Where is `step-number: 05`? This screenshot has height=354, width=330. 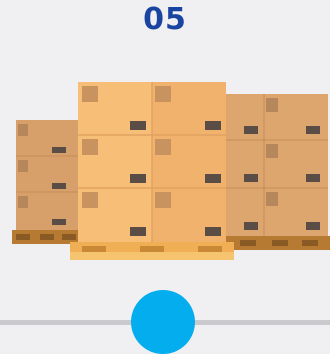
step-number: 05 is located at coordinates (165, 19).